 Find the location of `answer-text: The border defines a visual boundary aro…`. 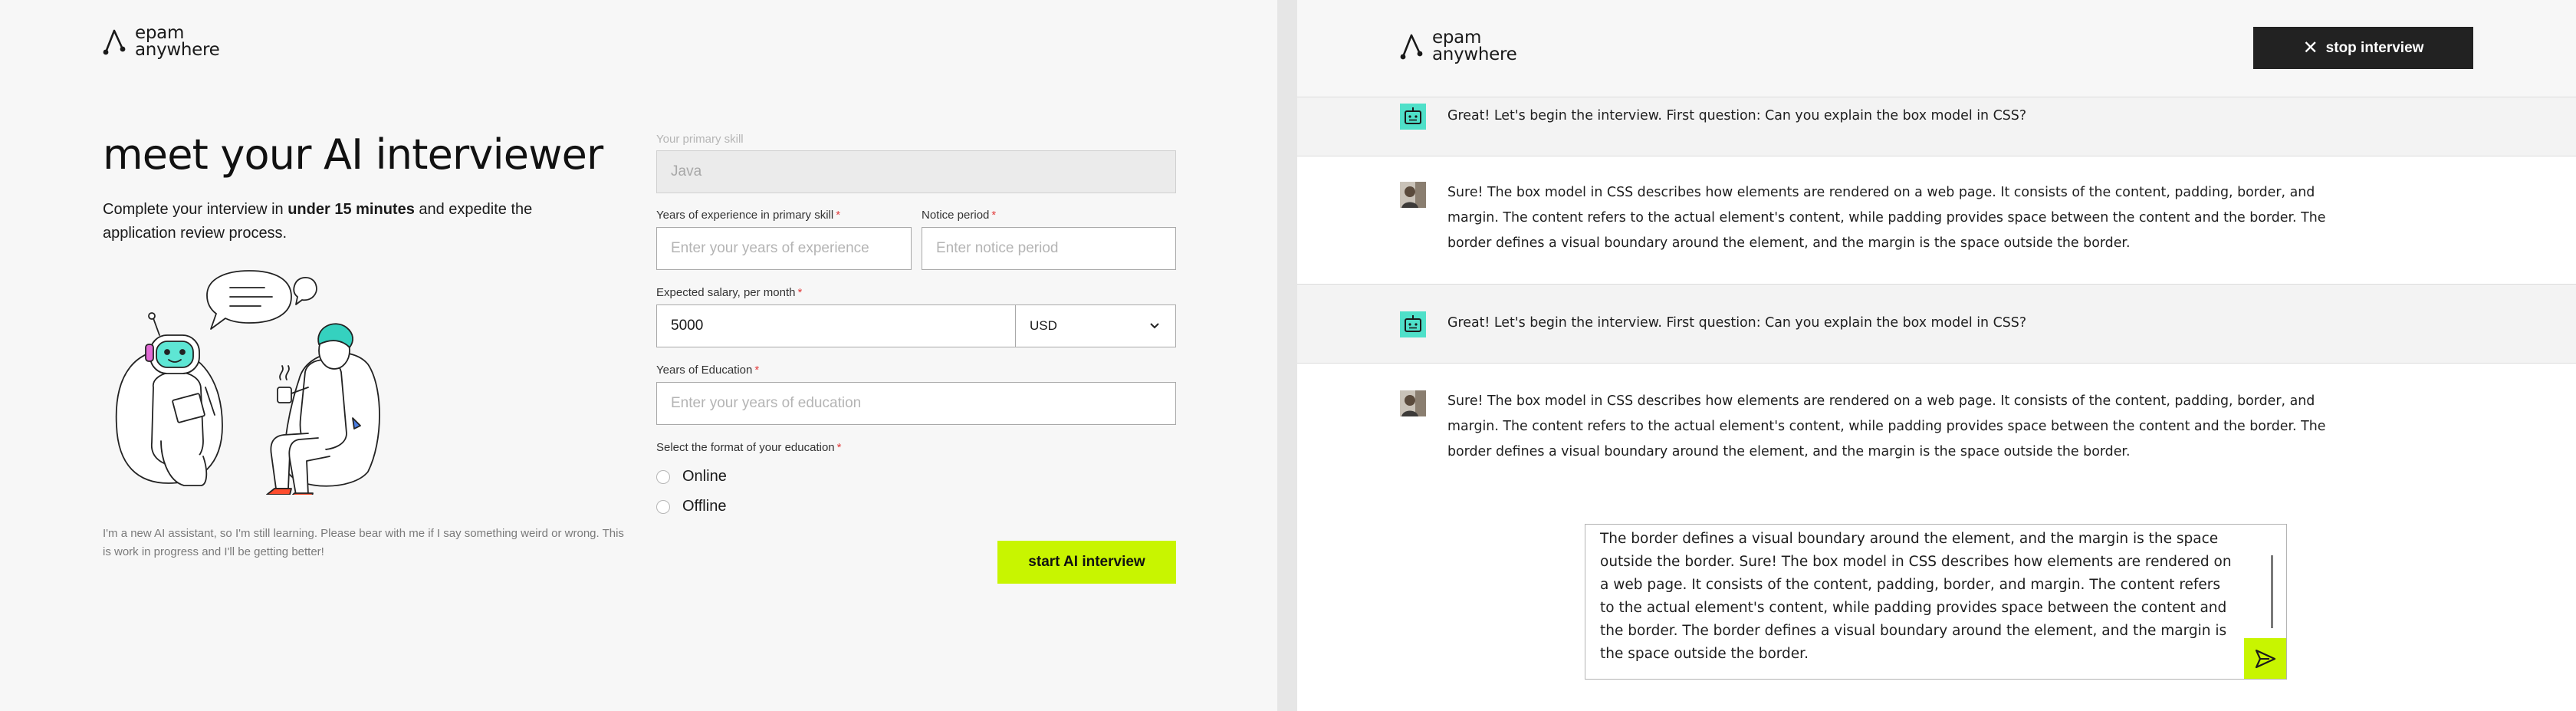

answer-text: The border defines a visual boundary aro… is located at coordinates (1916, 596).